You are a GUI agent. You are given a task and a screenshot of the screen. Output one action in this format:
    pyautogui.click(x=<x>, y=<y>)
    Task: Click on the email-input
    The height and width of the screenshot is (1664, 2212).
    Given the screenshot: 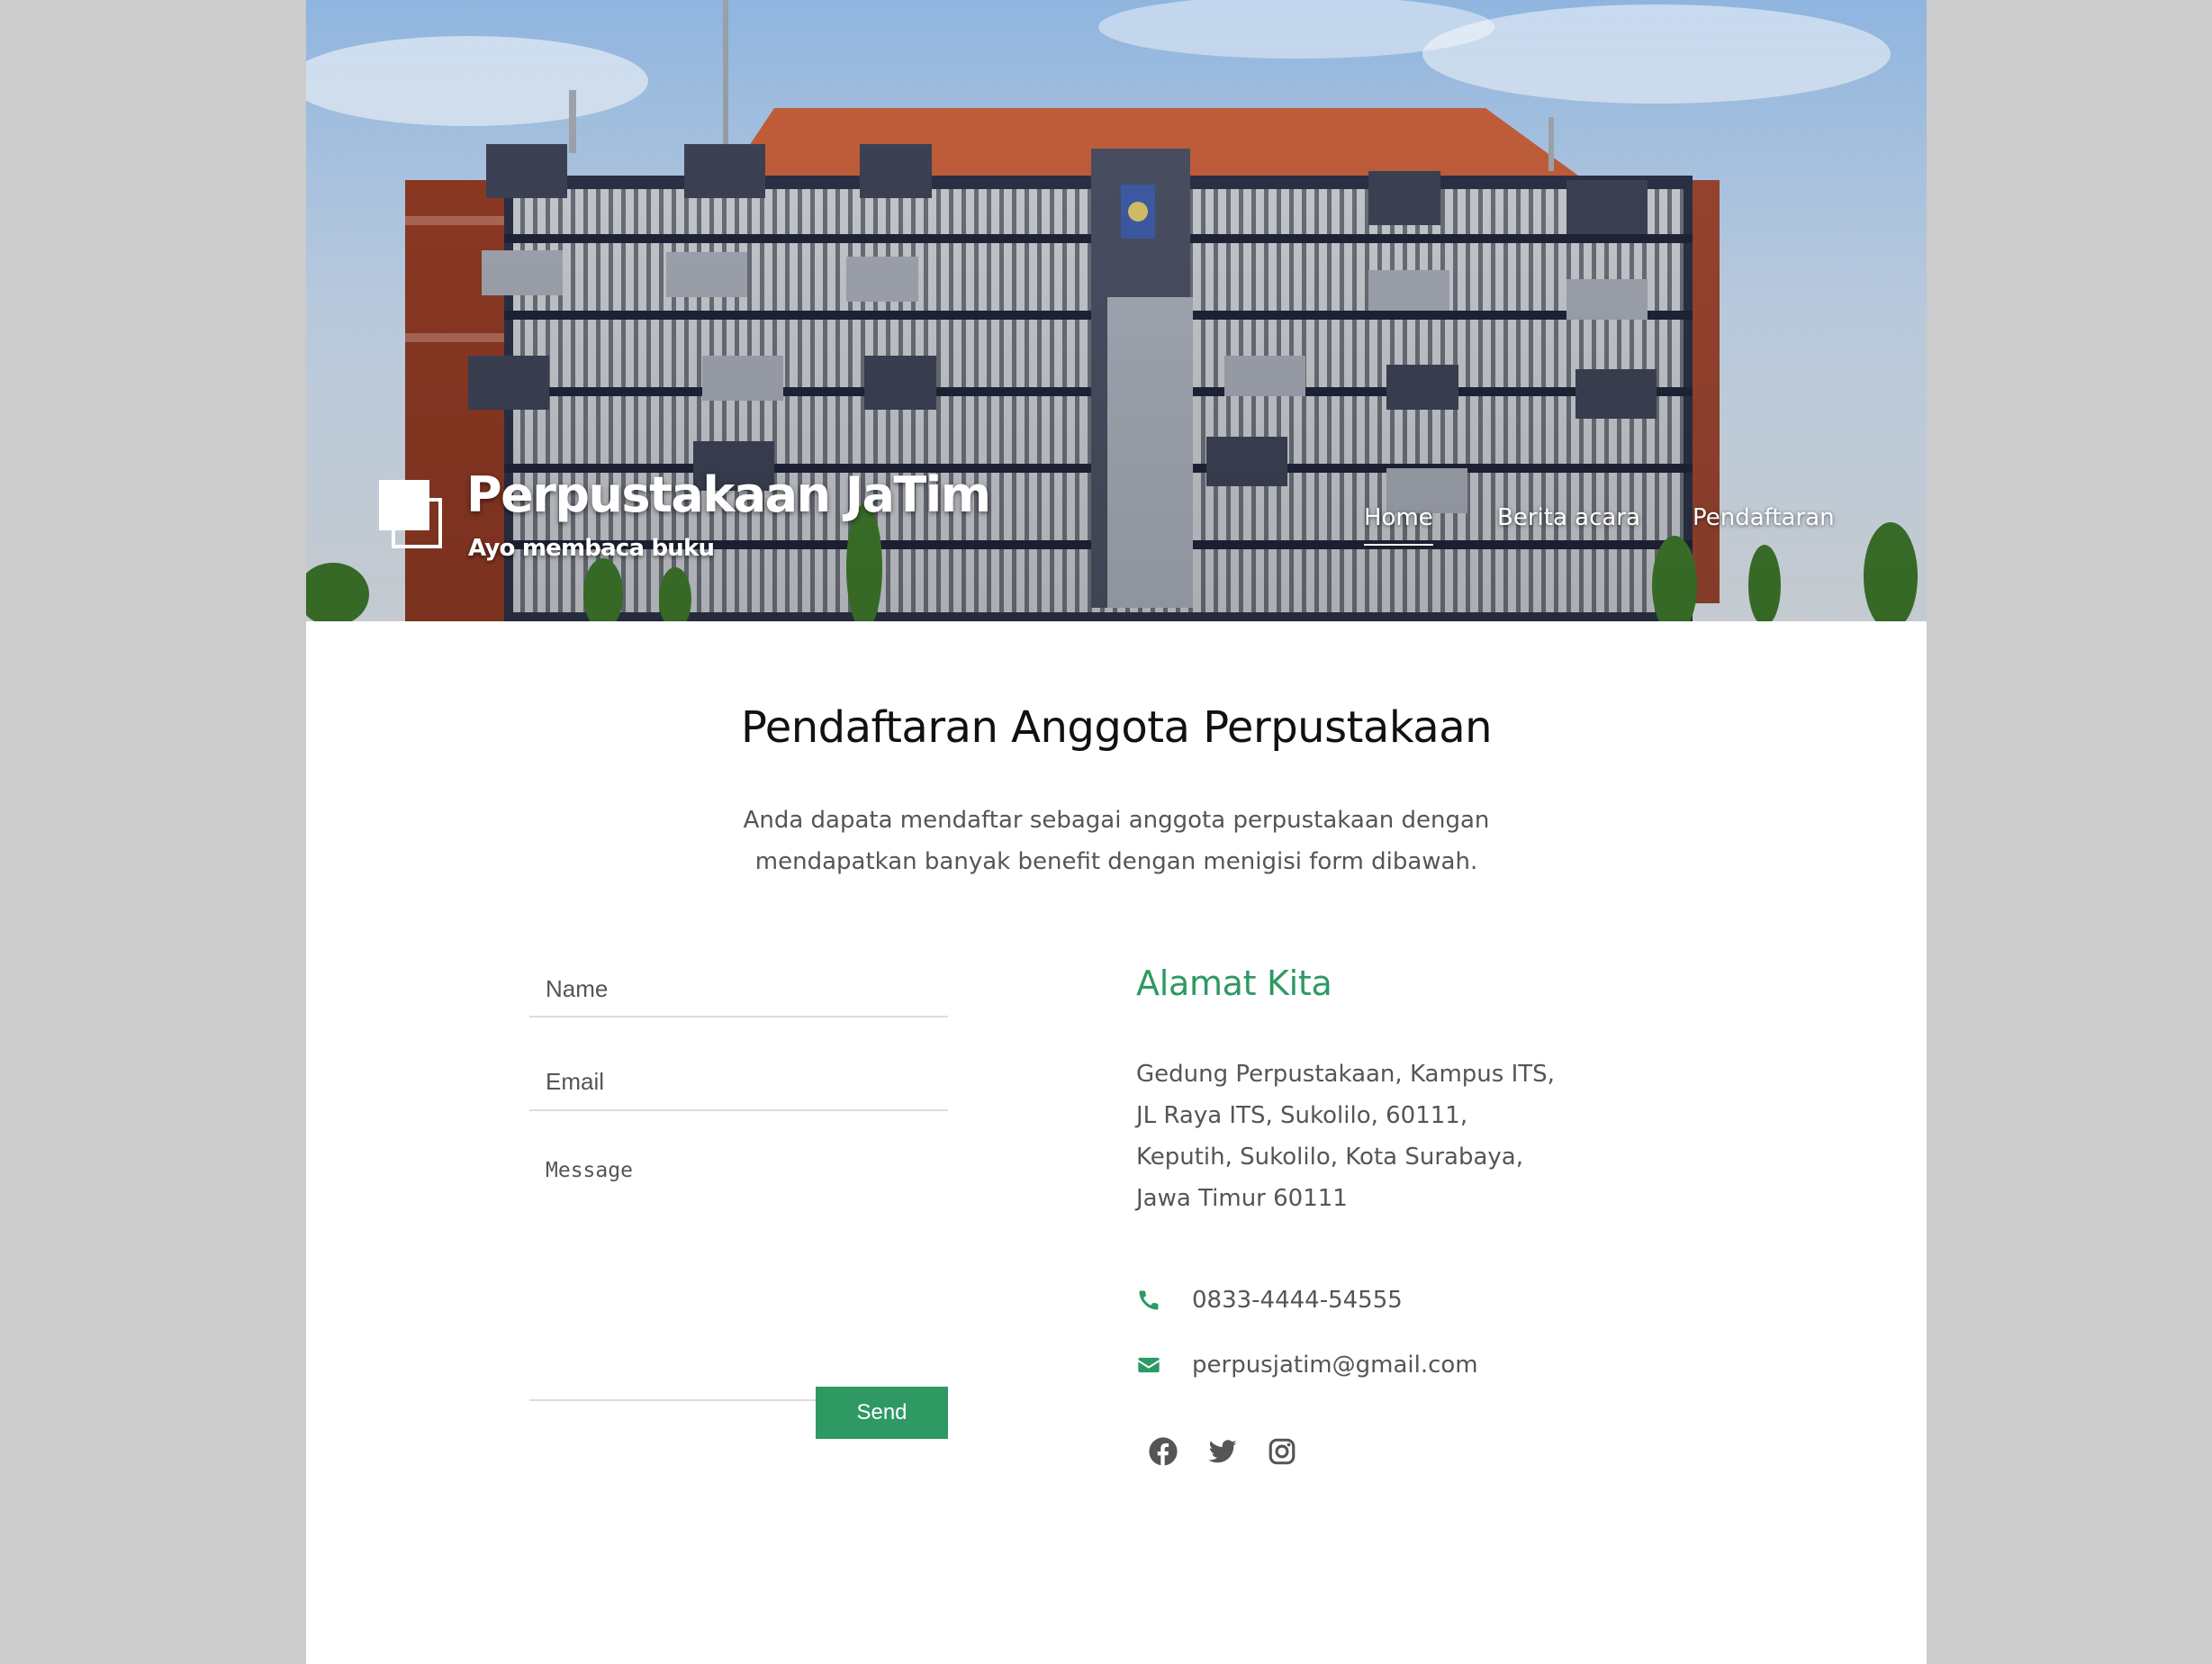 What is the action you would take?
    pyautogui.click(x=738, y=1083)
    